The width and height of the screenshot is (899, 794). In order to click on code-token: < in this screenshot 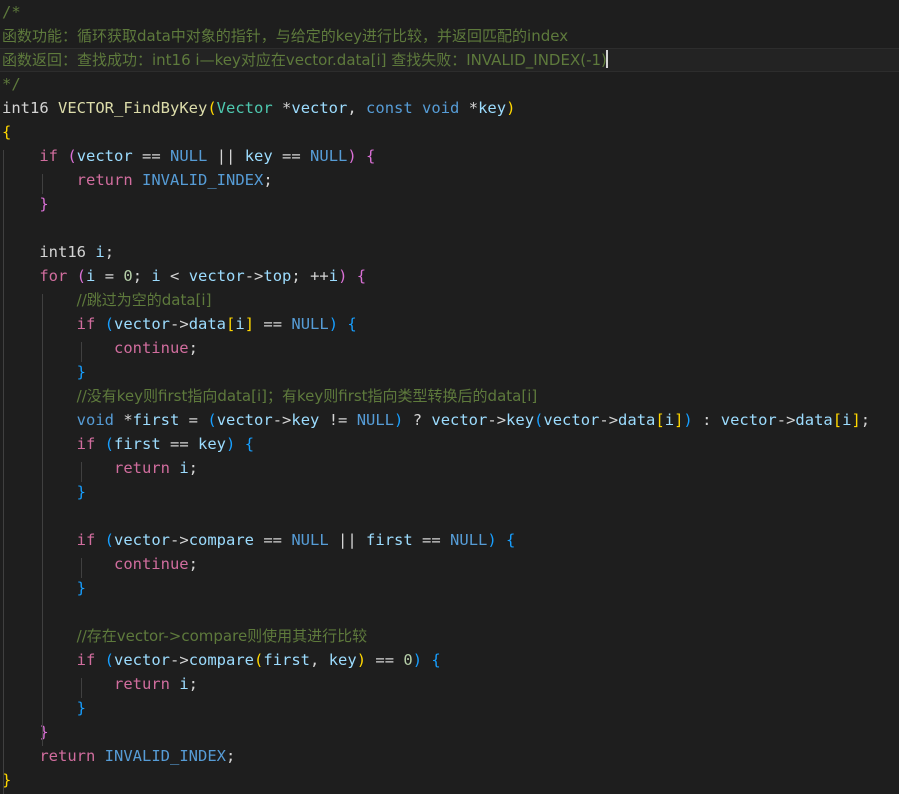, I will do `click(174, 276)`.